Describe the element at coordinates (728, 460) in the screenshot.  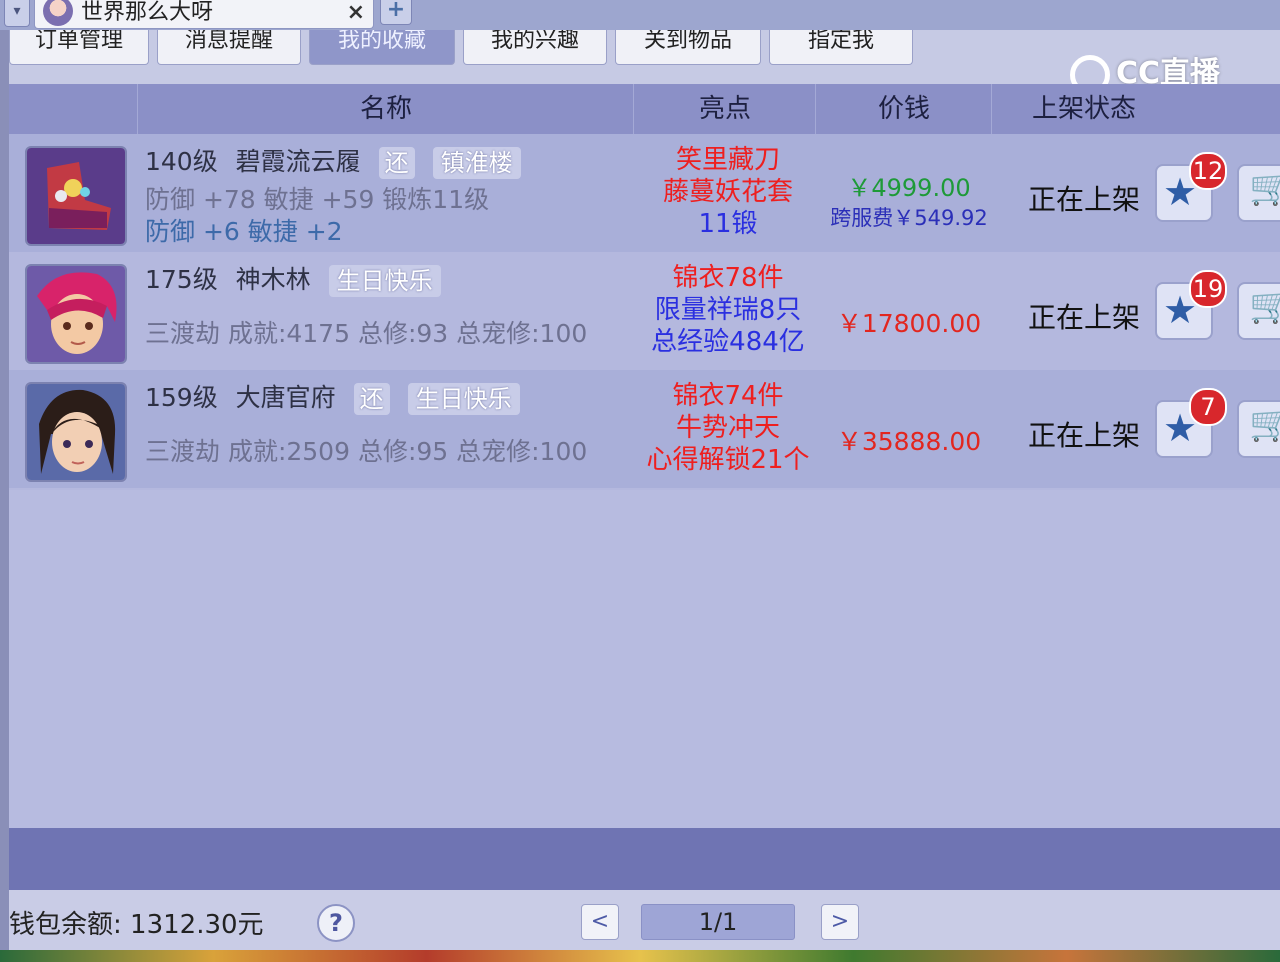
I see `highlight-text: 心得解锁21个` at that location.